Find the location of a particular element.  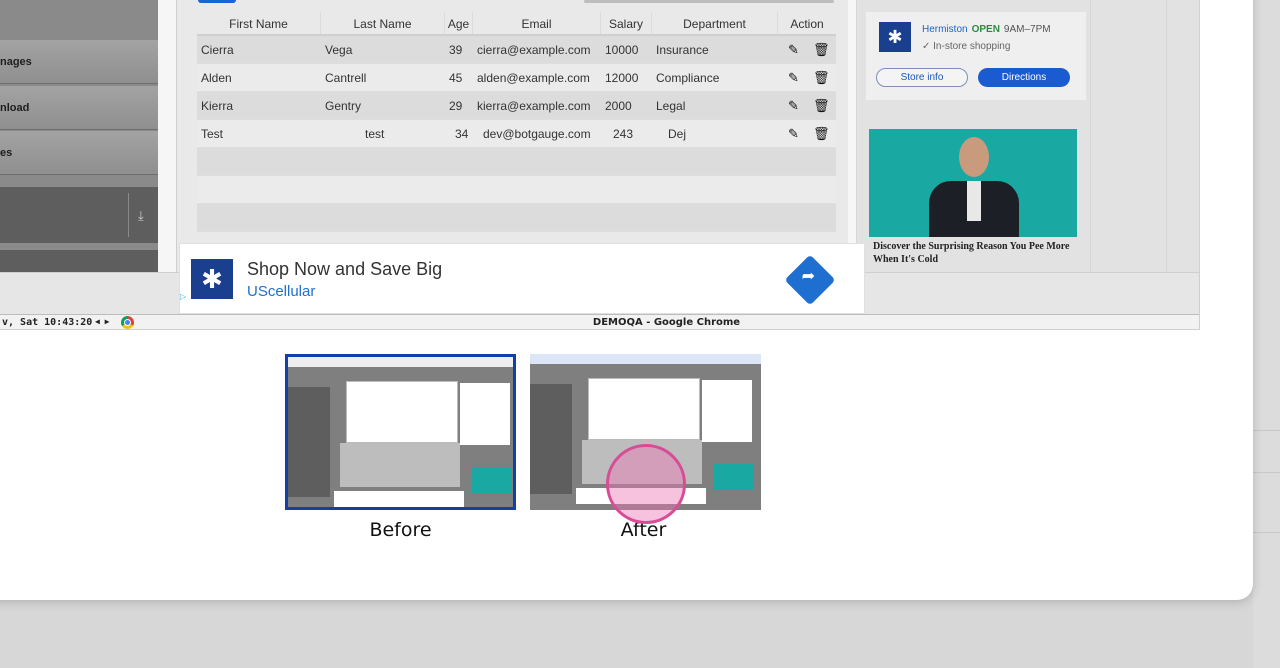

cell-salary: 10000 is located at coordinates (622, 49).